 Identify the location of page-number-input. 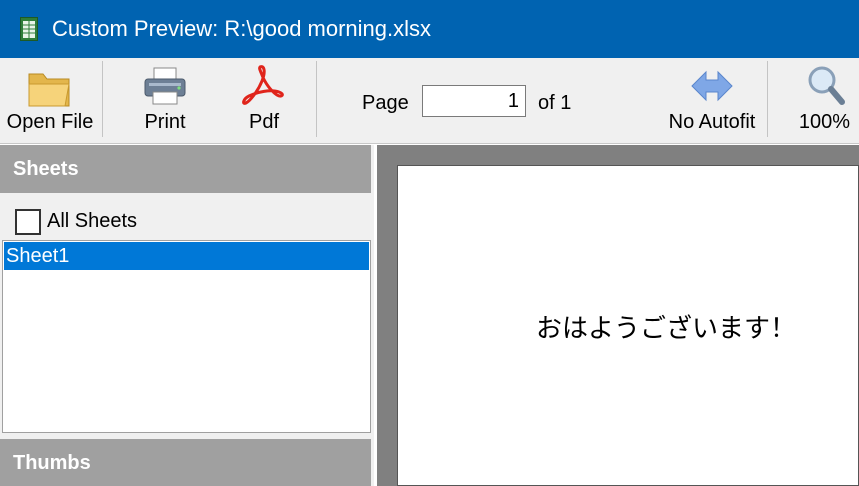
(474, 101).